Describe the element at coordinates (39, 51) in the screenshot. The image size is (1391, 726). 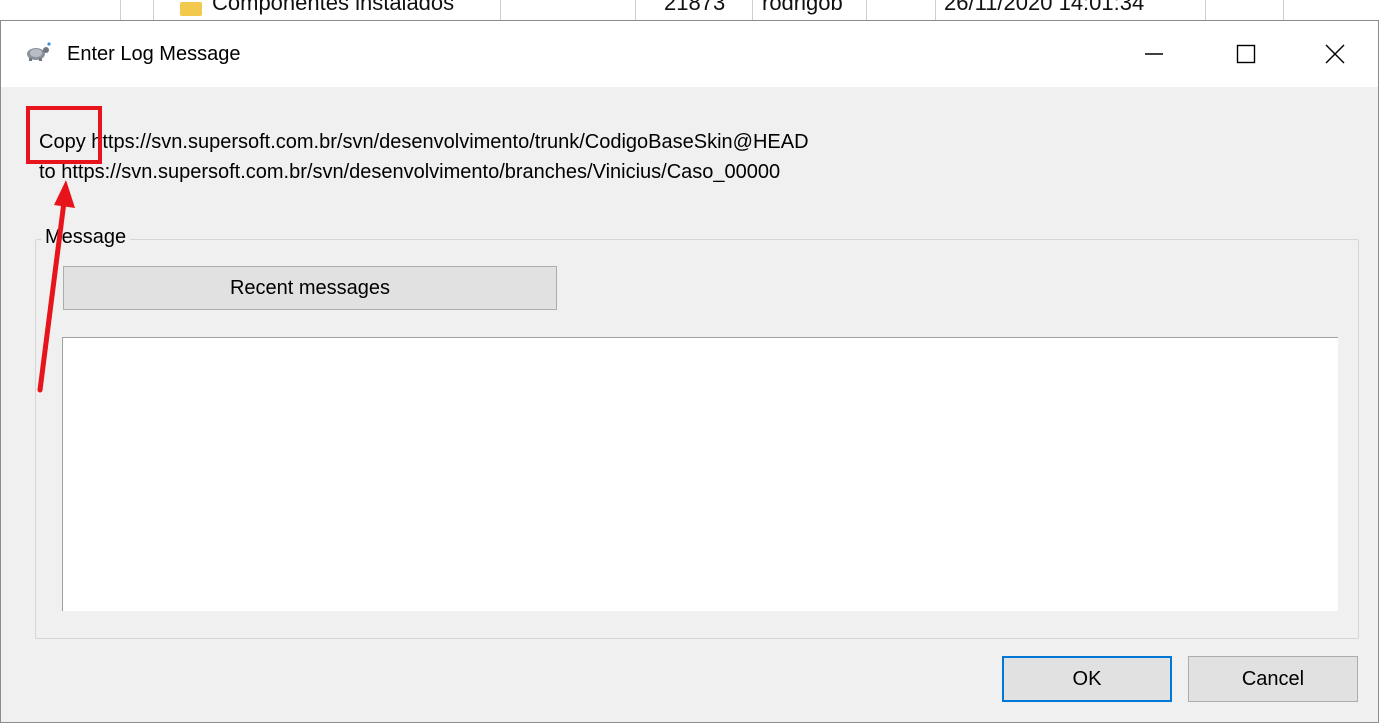
I see `tortoisesvn-icon` at that location.